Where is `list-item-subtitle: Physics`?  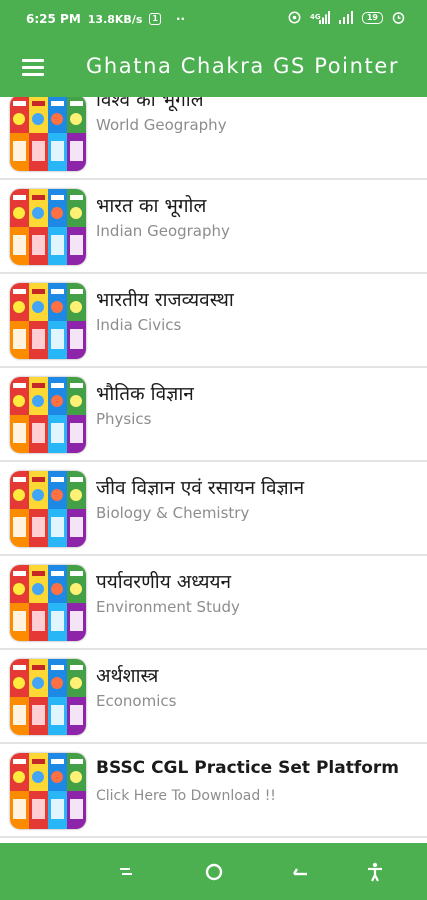
list-item-subtitle: Physics is located at coordinates (124, 419).